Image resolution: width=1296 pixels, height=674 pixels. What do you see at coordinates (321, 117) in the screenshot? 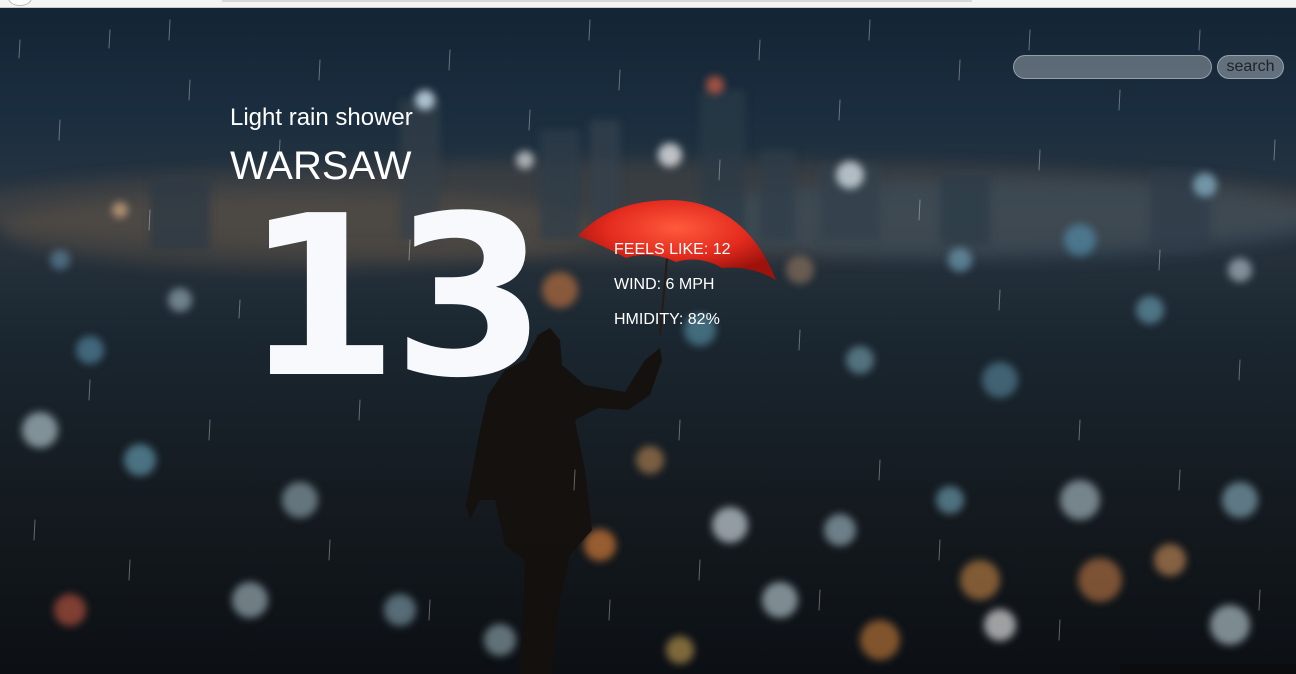
I see `weather-condition: Light rain shower` at bounding box center [321, 117].